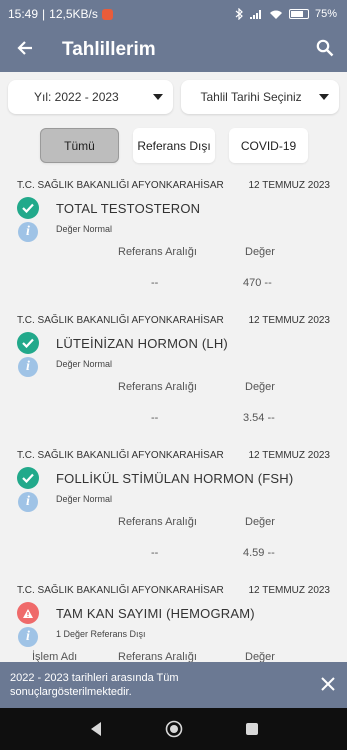  I want to click on result-value: 470 --, so click(257, 283).